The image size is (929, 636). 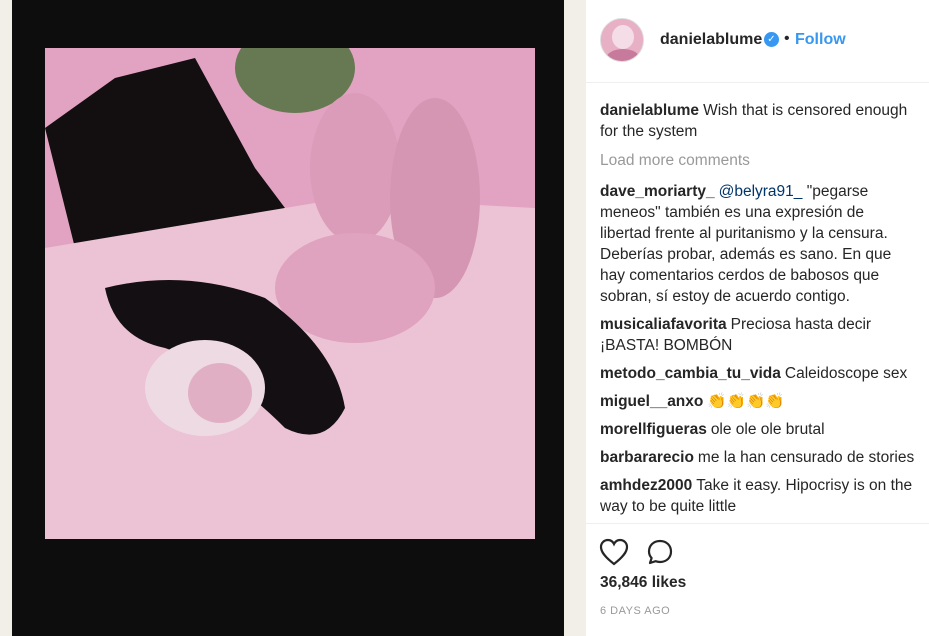 I want to click on comment-username: miguel__anxo, so click(x=651, y=401).